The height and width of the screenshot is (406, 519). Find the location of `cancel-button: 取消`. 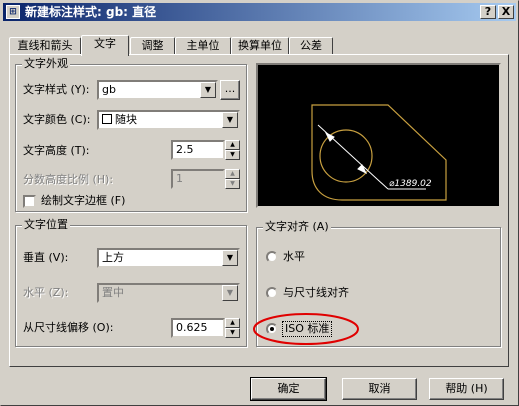

cancel-button: 取消 is located at coordinates (379, 389).